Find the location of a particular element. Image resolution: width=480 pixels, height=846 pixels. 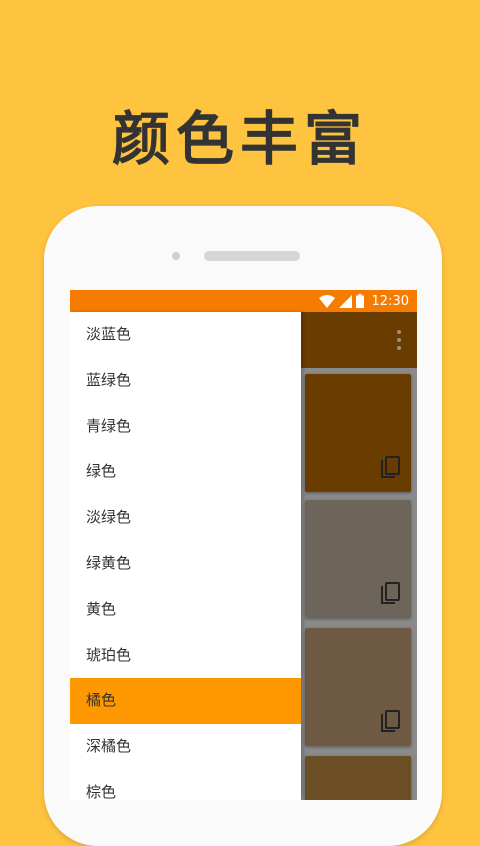

headline: 颜色丰富 is located at coordinates (239, 139).